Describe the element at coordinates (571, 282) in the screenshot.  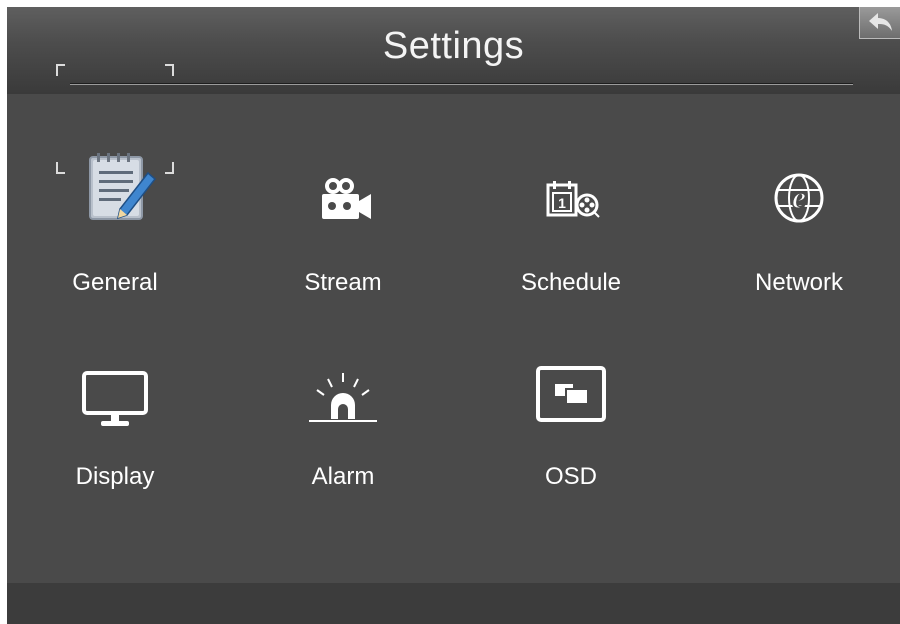
I see `menu-item-label: Schedule` at that location.